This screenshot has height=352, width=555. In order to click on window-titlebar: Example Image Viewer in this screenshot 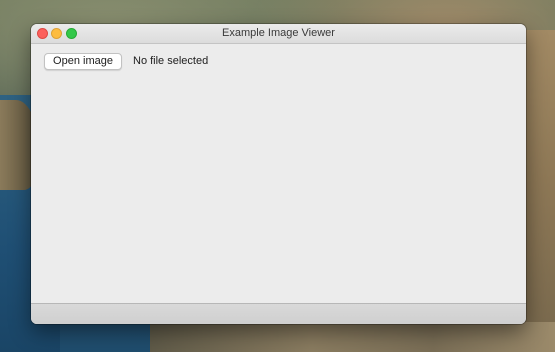, I will do `click(278, 34)`.